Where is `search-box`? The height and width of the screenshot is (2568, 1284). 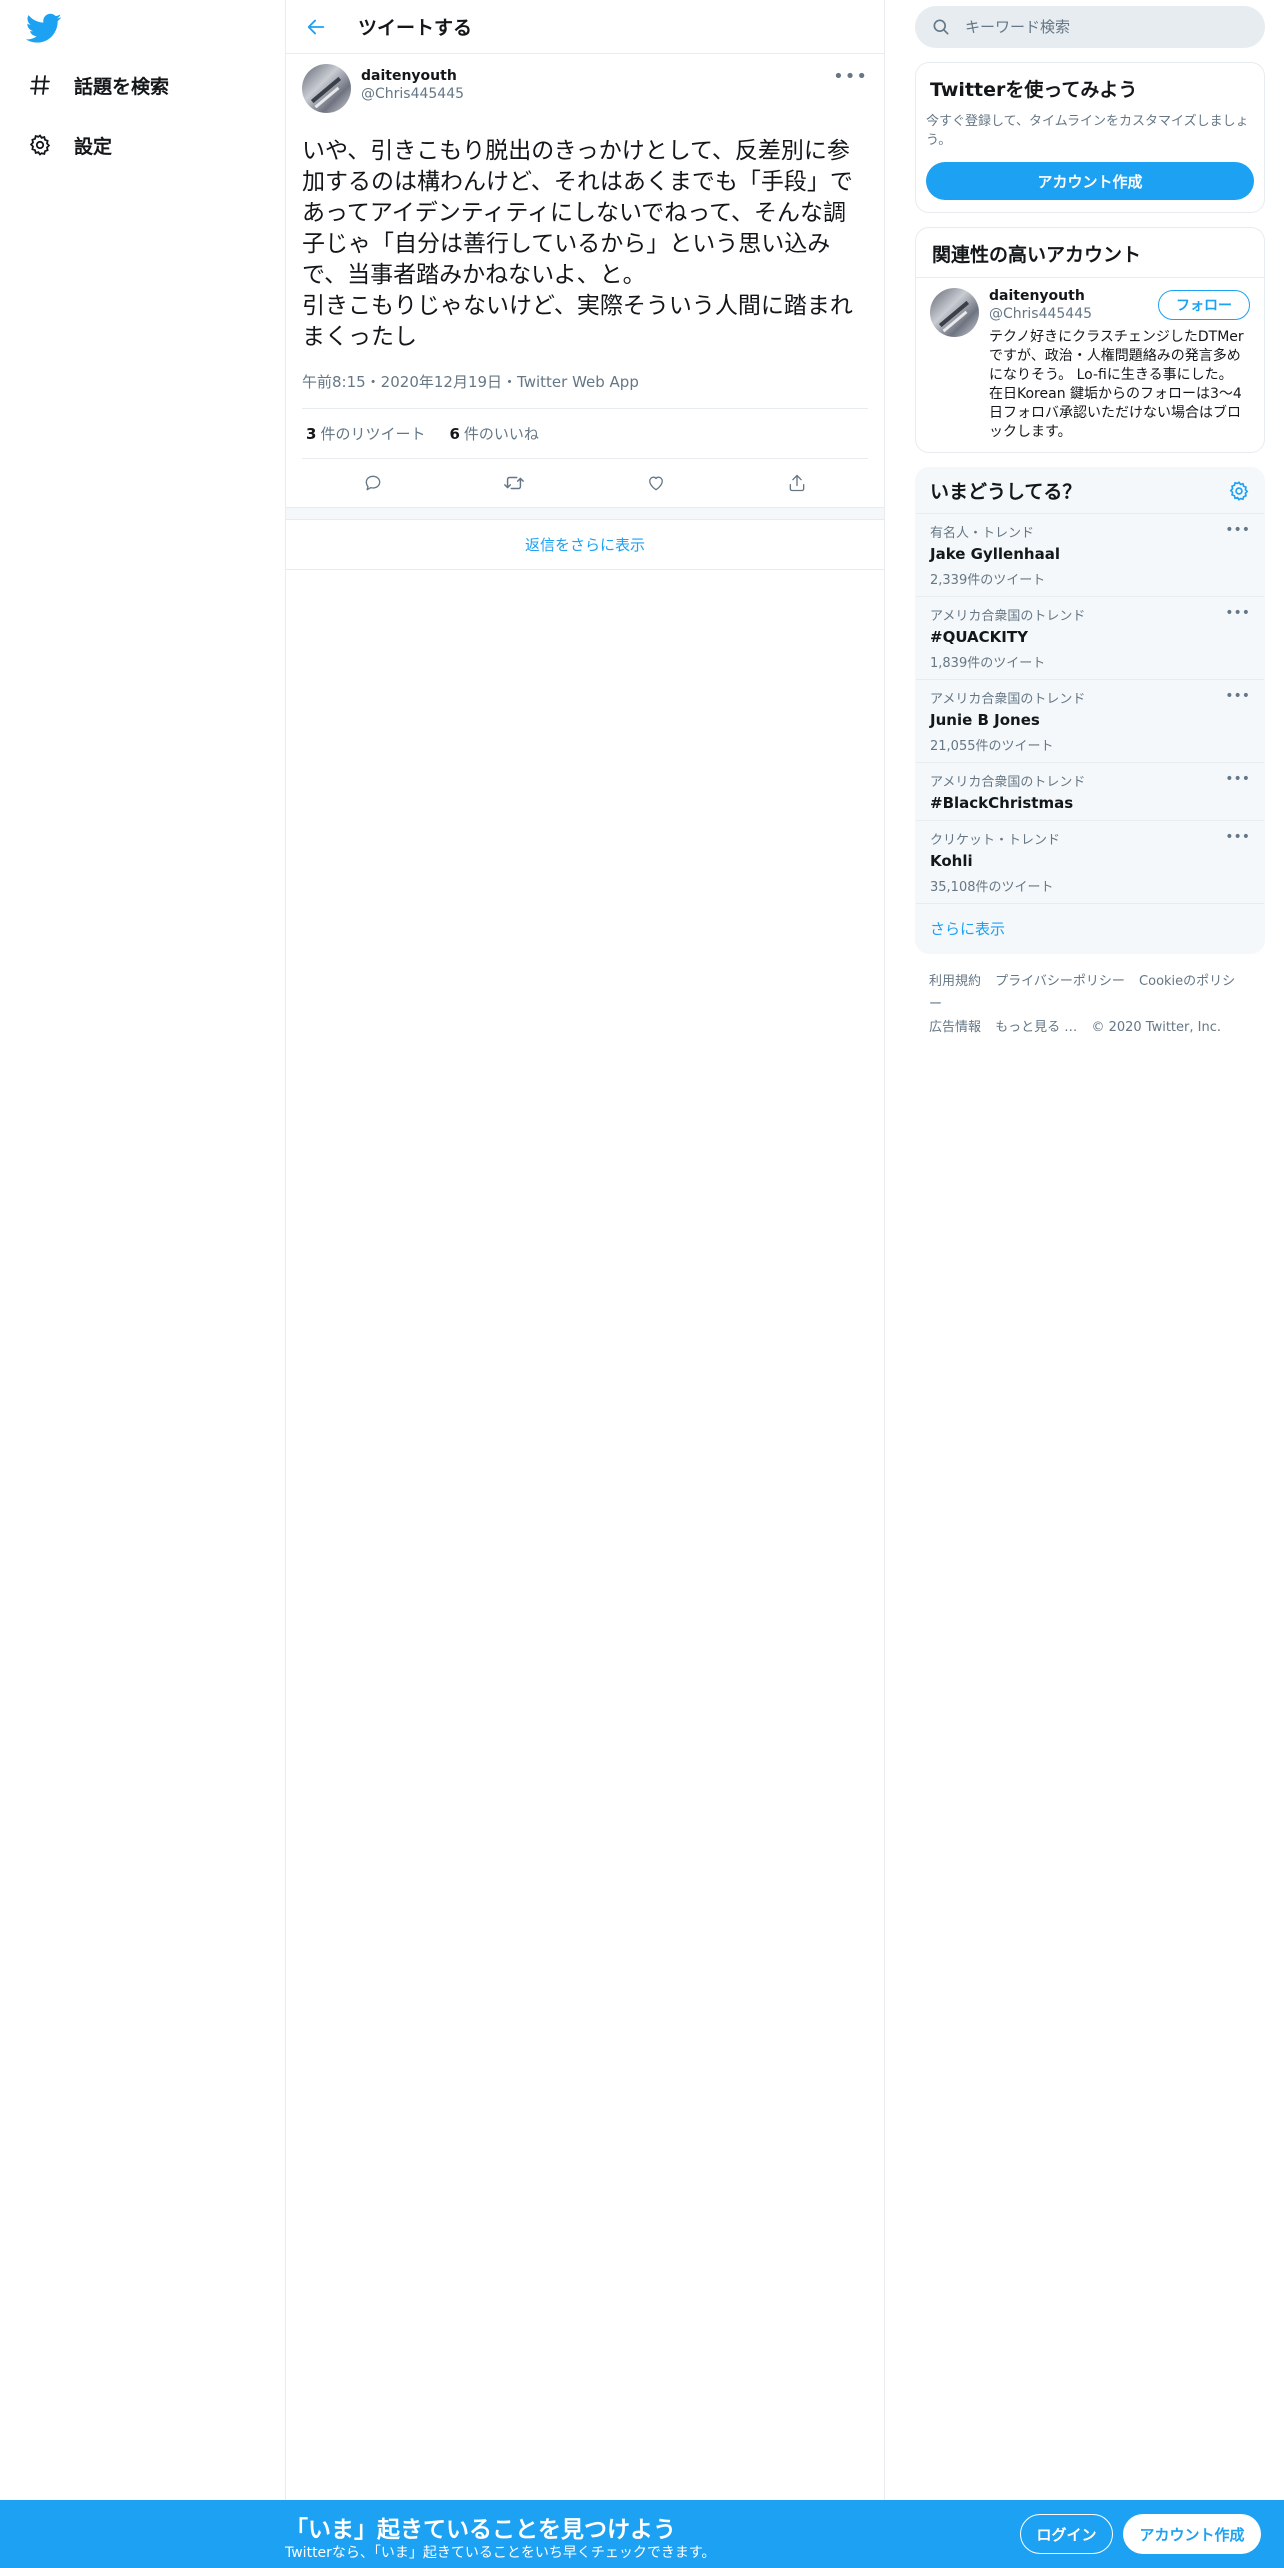 search-box is located at coordinates (1090, 27).